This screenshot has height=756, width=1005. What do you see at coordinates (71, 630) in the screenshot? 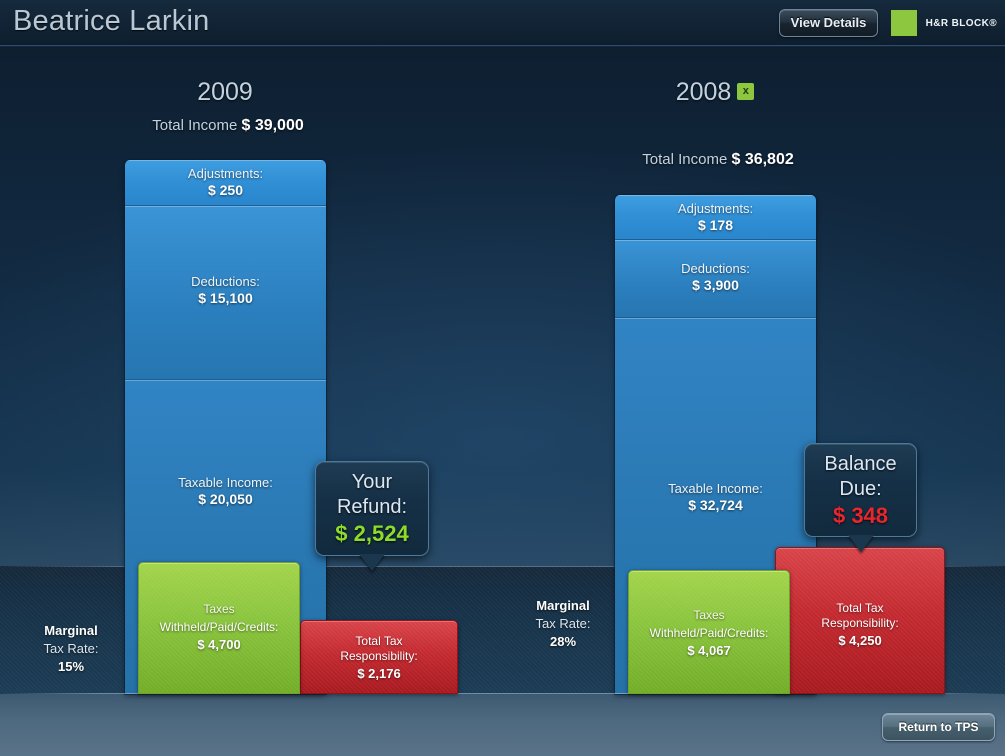
I see `marginal-label1-2009: Marginal` at bounding box center [71, 630].